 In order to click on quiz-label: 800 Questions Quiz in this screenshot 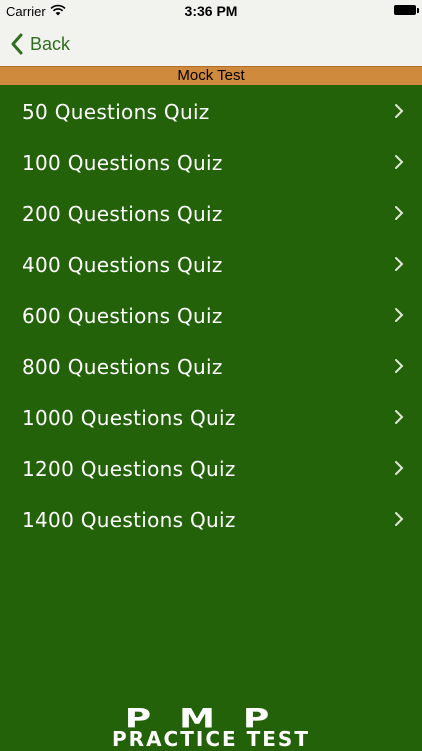, I will do `click(122, 367)`.